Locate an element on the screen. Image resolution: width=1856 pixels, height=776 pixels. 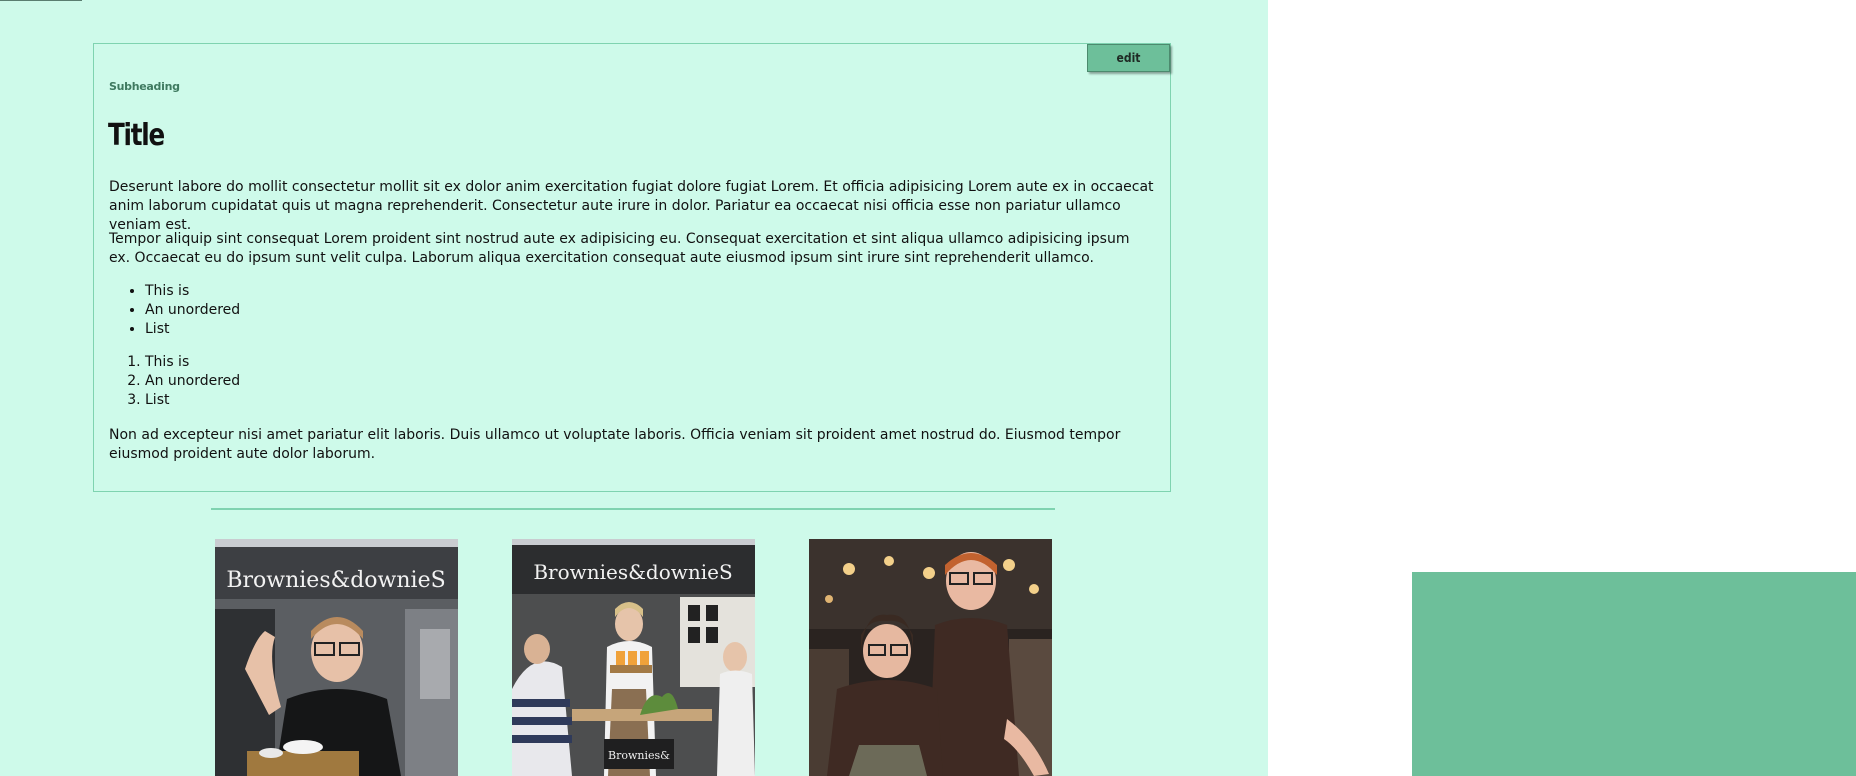
gallery-photo-1: Brownies&downieS is located at coordinates (336, 657).